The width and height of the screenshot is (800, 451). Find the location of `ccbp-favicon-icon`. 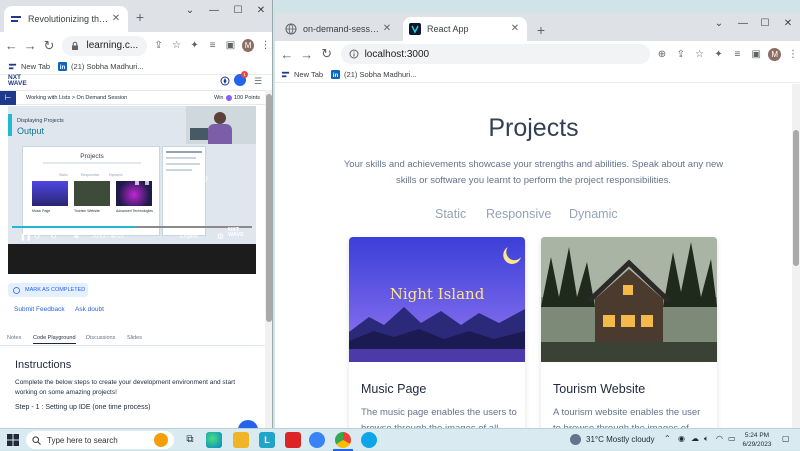

ccbp-favicon-icon is located at coordinates (415, 29).